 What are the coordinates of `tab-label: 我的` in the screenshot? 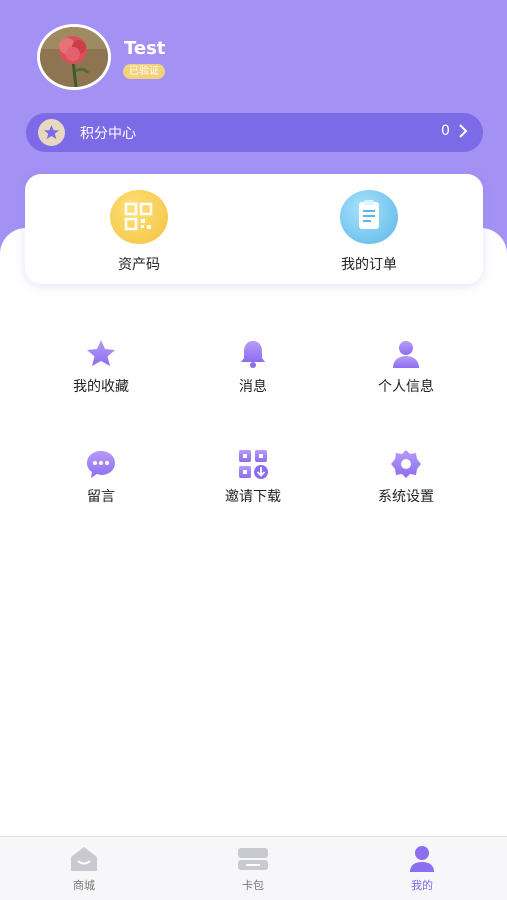 It's located at (422, 885).